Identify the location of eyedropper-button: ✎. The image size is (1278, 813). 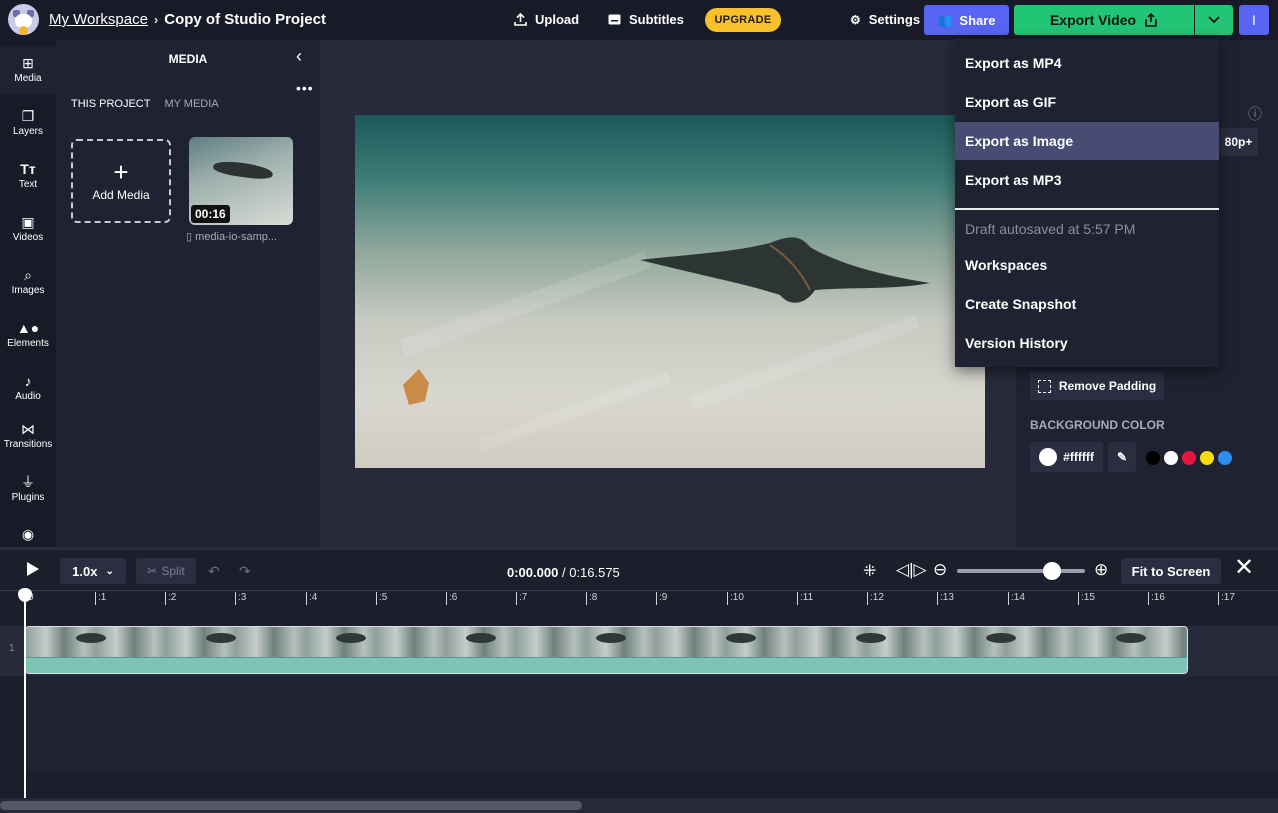
(1122, 457).